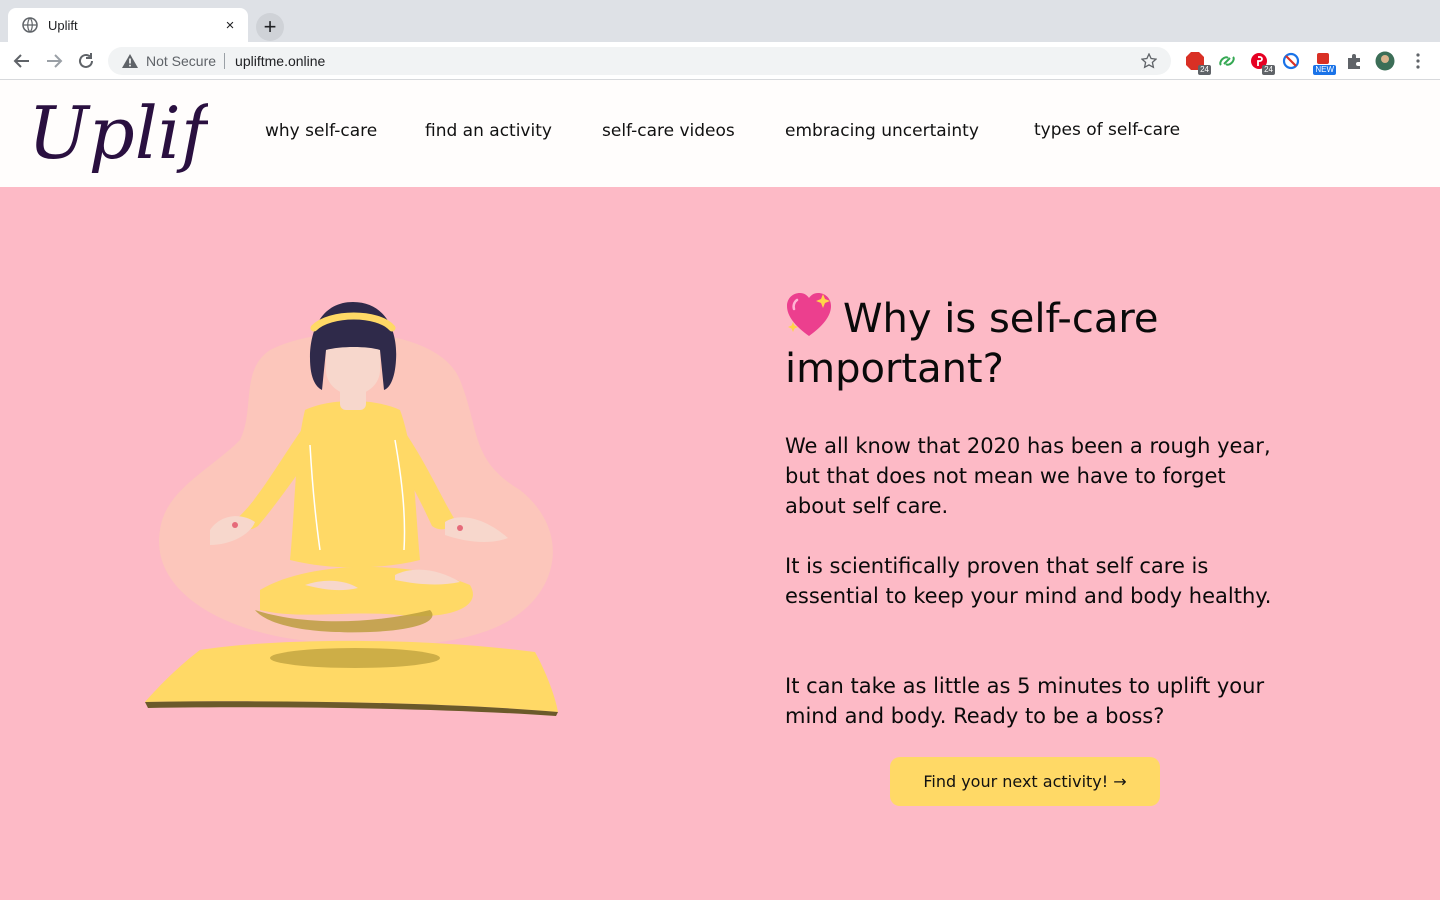 This screenshot has height=900, width=1440. I want to click on back-button, so click(22, 61).